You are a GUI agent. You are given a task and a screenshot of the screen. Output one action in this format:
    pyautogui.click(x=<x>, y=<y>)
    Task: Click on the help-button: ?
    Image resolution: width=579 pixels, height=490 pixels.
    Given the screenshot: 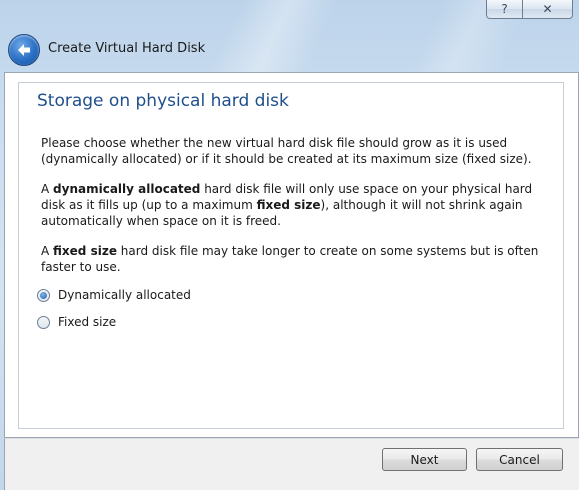 What is the action you would take?
    pyautogui.click(x=504, y=9)
    